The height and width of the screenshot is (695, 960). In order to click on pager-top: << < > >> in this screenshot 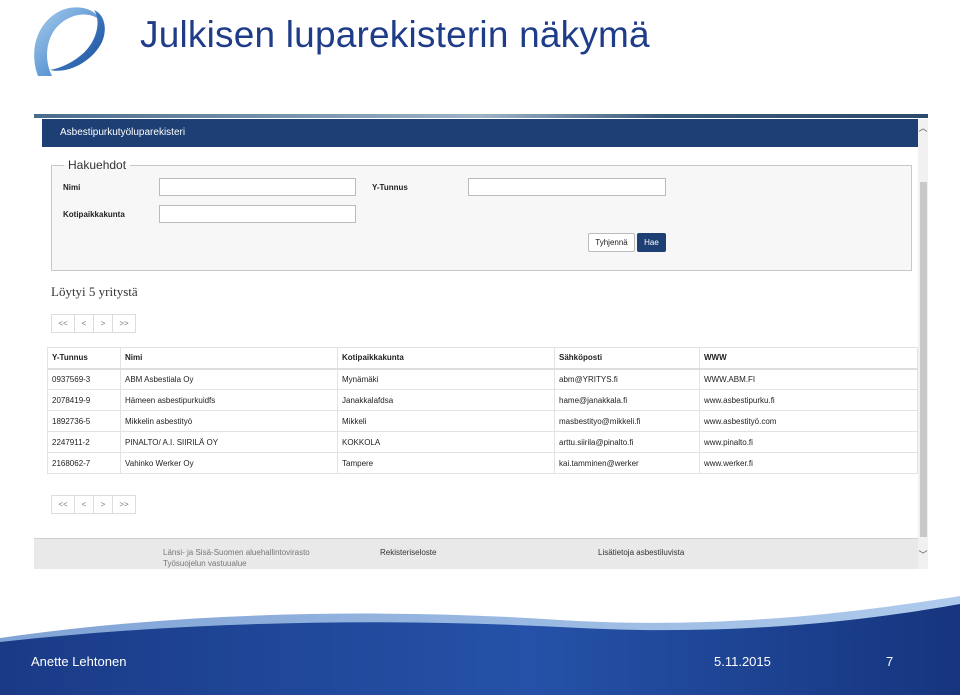, I will do `click(93, 323)`.